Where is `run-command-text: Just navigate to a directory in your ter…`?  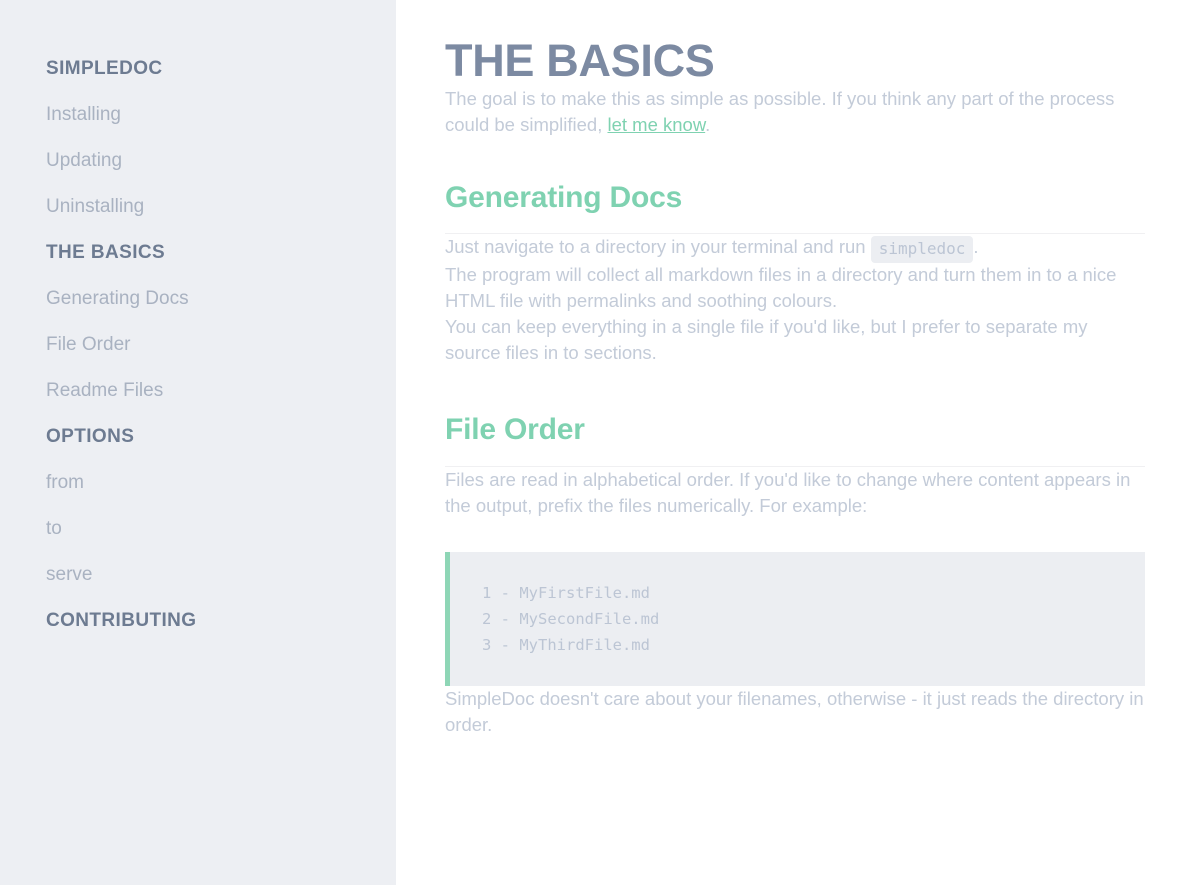 run-command-text: Just navigate to a directory in your ter… is located at coordinates (655, 246).